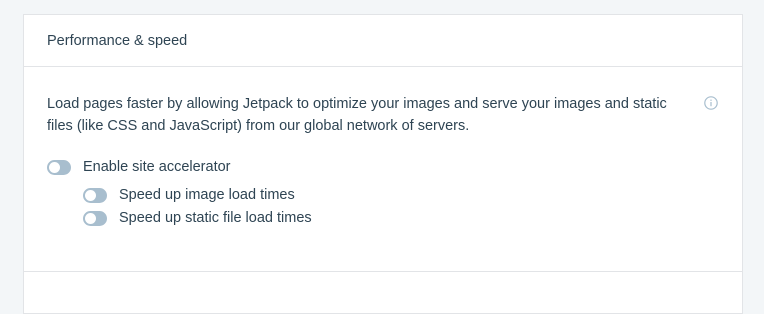  Describe the element at coordinates (207, 195) in the screenshot. I see `image-speedup-label: Speed up image load times` at that location.